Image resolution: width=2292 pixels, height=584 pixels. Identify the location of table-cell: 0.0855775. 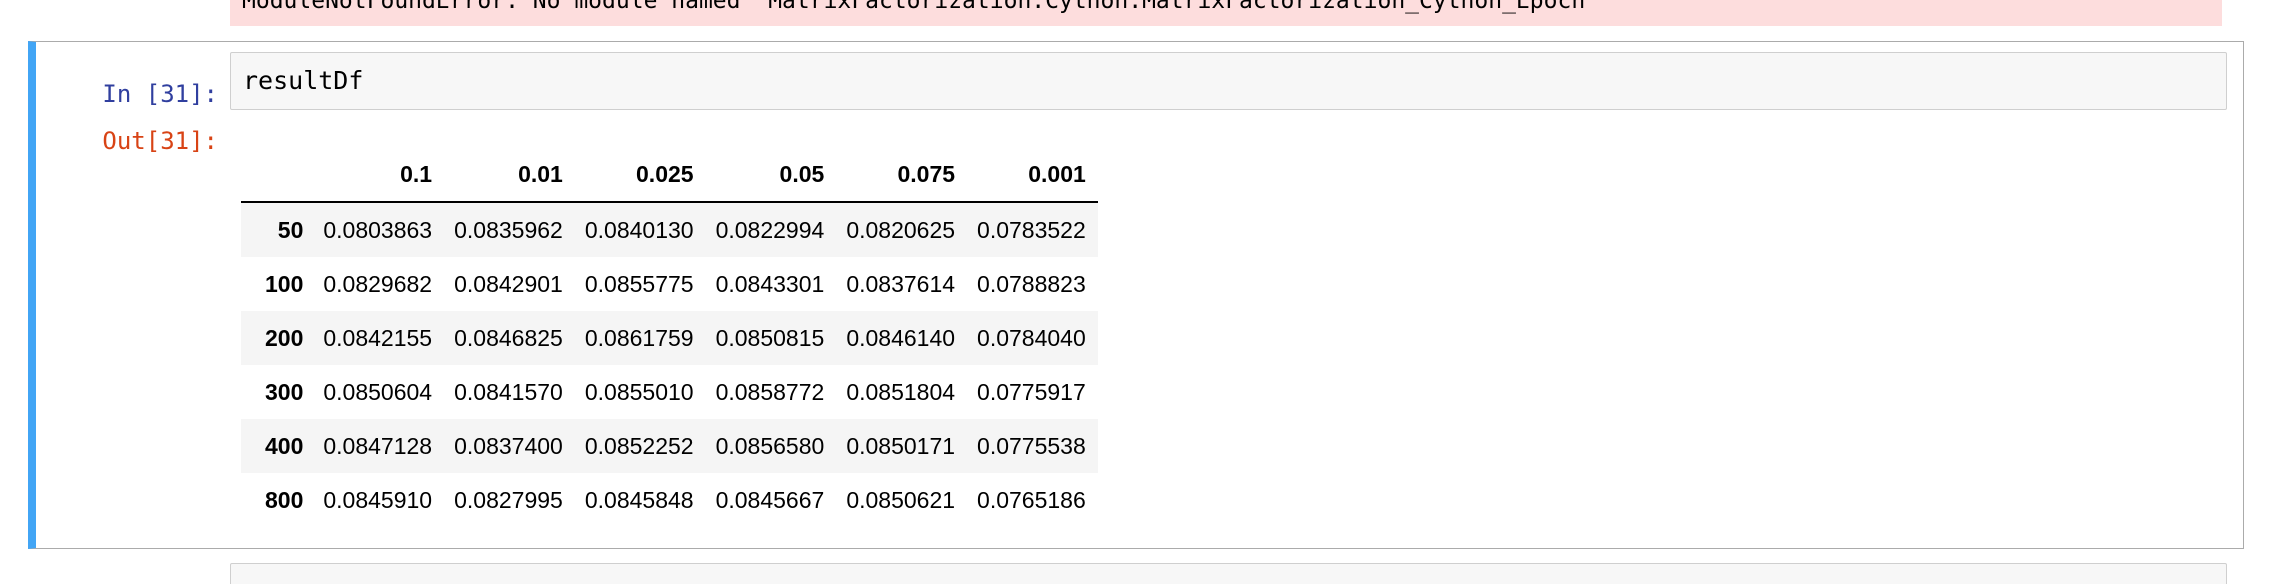
(639, 283).